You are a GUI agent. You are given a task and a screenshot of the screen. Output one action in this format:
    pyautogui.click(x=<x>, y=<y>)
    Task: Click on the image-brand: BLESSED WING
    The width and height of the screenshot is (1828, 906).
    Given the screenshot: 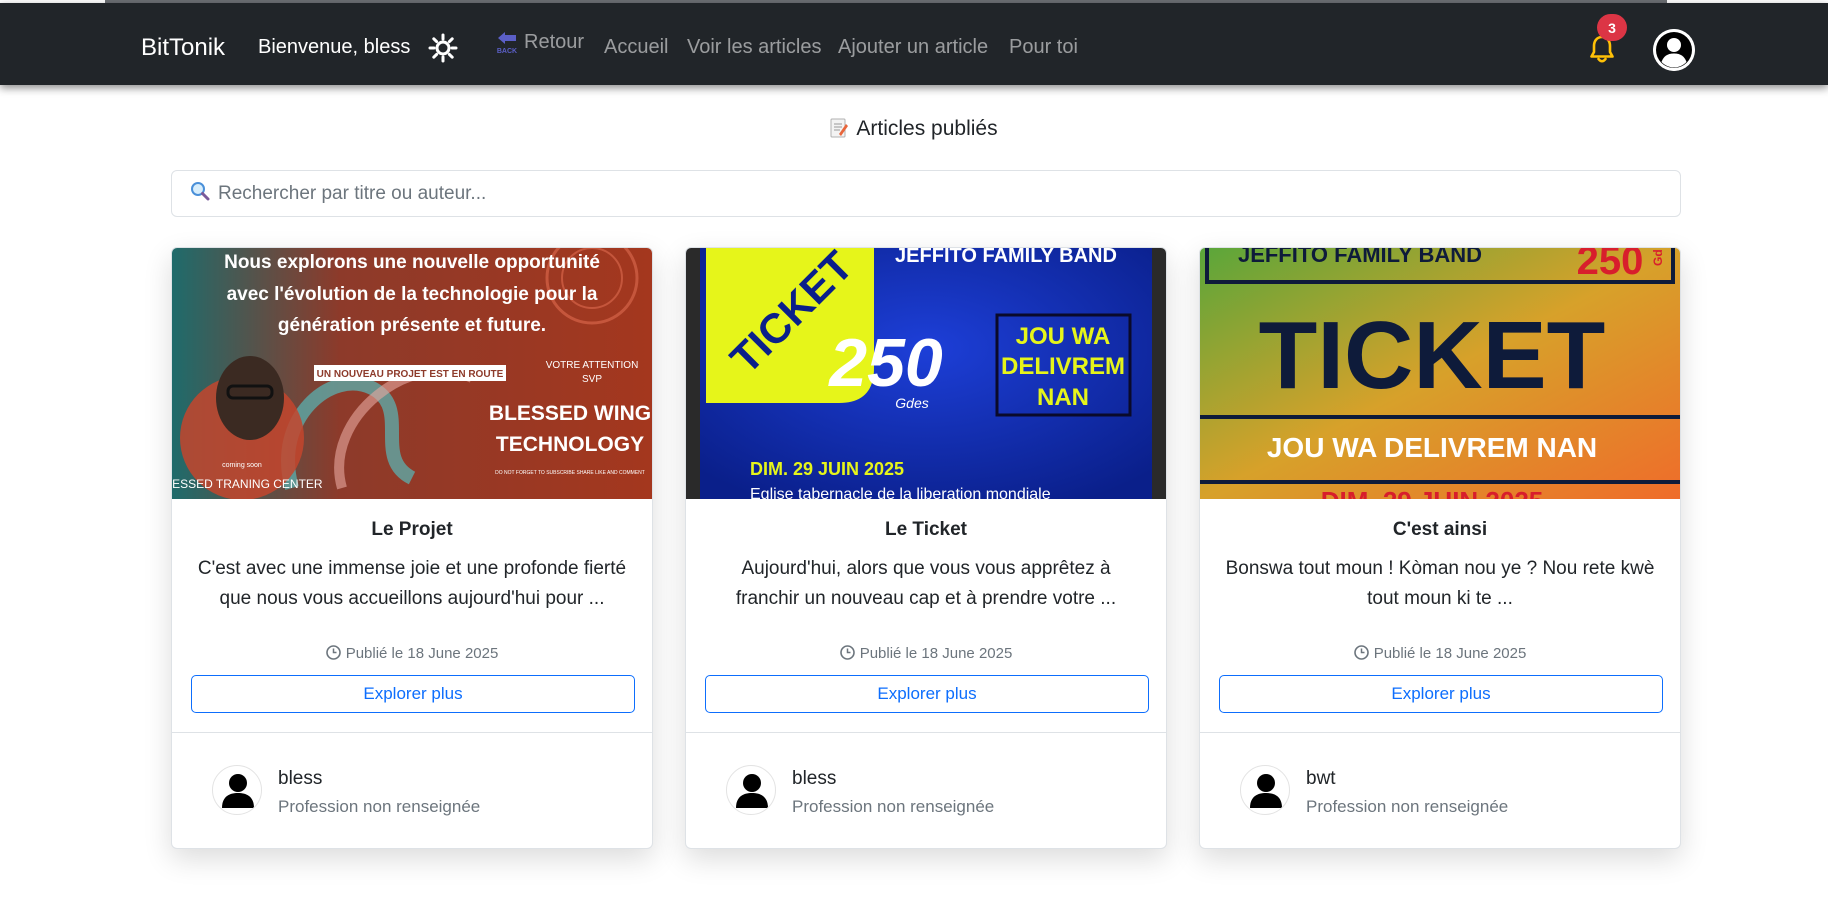 What is the action you would take?
    pyautogui.click(x=570, y=413)
    